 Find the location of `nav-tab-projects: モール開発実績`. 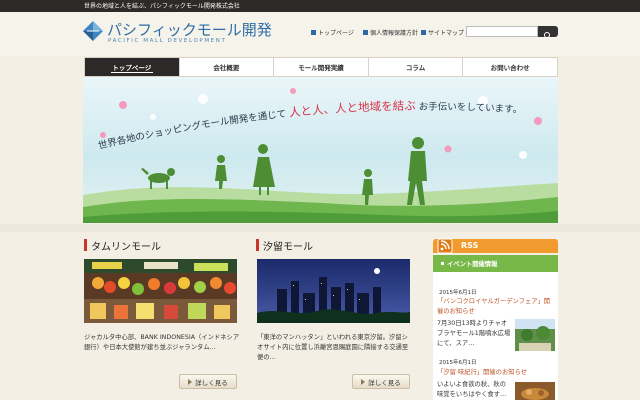

nav-tab-projects: モール開発実績 is located at coordinates (321, 67).